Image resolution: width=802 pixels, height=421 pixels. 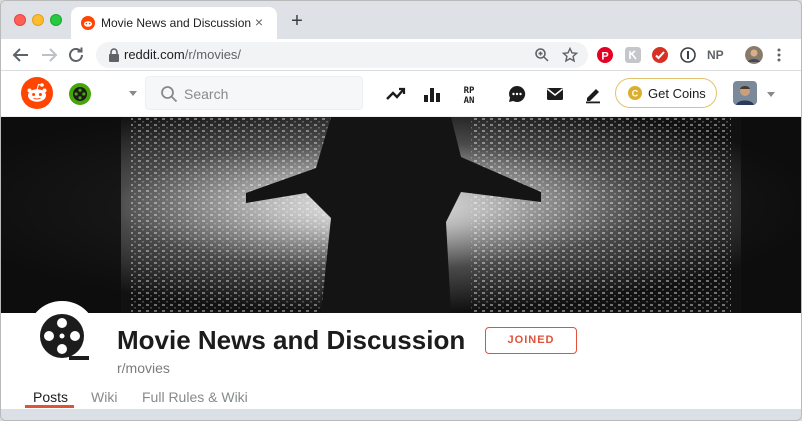 I want to click on messages-mail-icon, so click(x=555, y=94).